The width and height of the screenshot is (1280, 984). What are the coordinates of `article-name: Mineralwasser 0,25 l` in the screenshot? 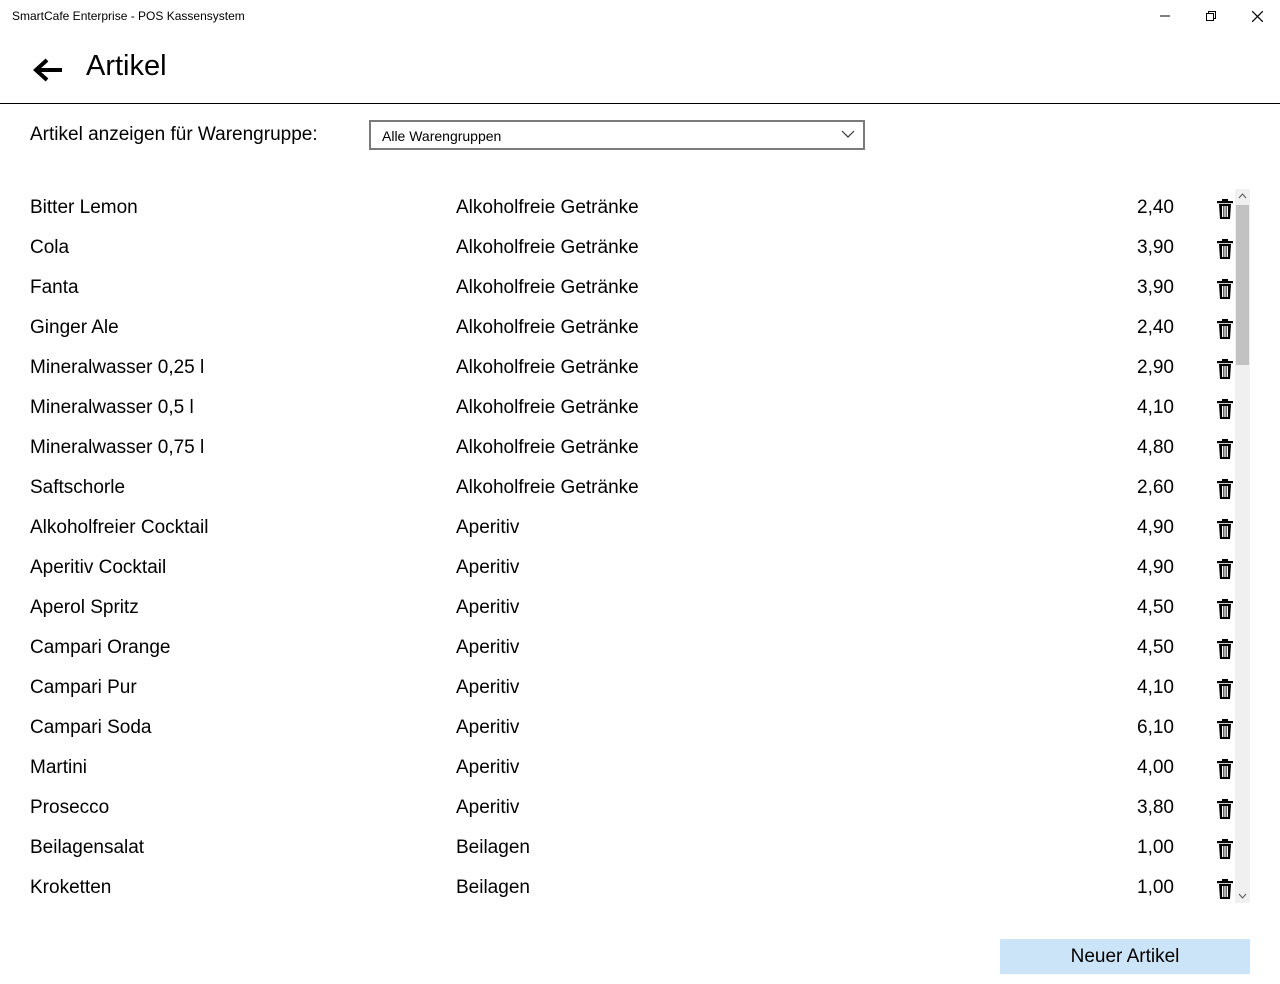 It's located at (117, 367).